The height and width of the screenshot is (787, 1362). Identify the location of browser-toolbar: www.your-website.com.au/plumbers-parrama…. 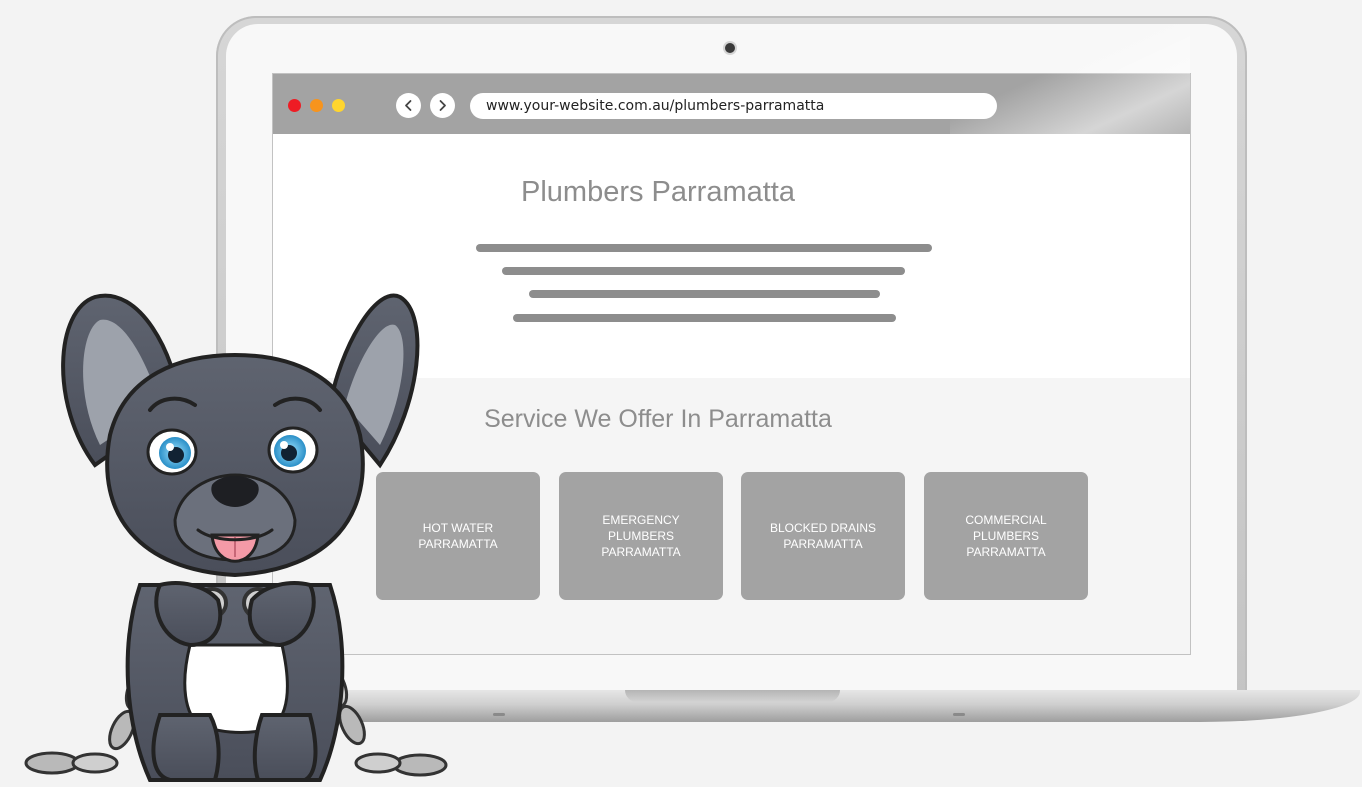
(731, 104).